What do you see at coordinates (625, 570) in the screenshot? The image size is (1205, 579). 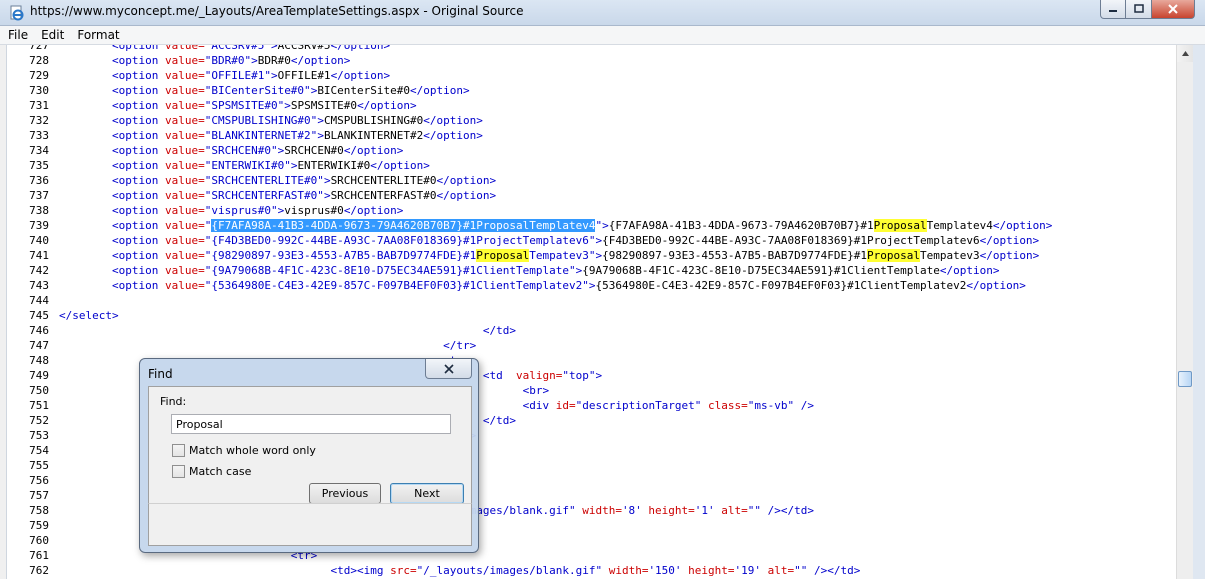 I see `code-token: width=` at bounding box center [625, 570].